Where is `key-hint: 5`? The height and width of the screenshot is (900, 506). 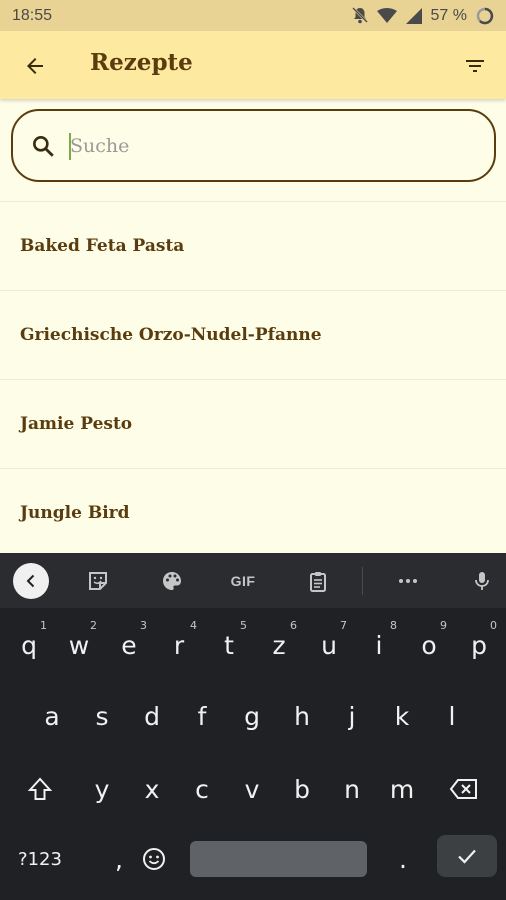 key-hint: 5 is located at coordinates (243, 625).